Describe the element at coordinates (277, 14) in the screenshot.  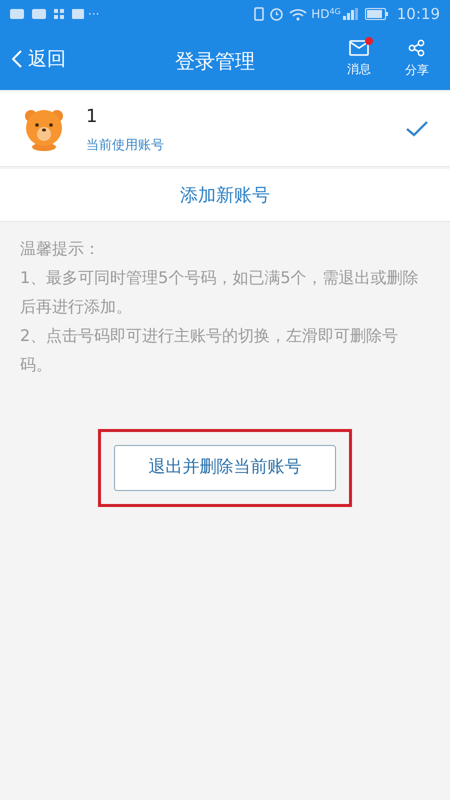
I see `alarm-icon` at that location.